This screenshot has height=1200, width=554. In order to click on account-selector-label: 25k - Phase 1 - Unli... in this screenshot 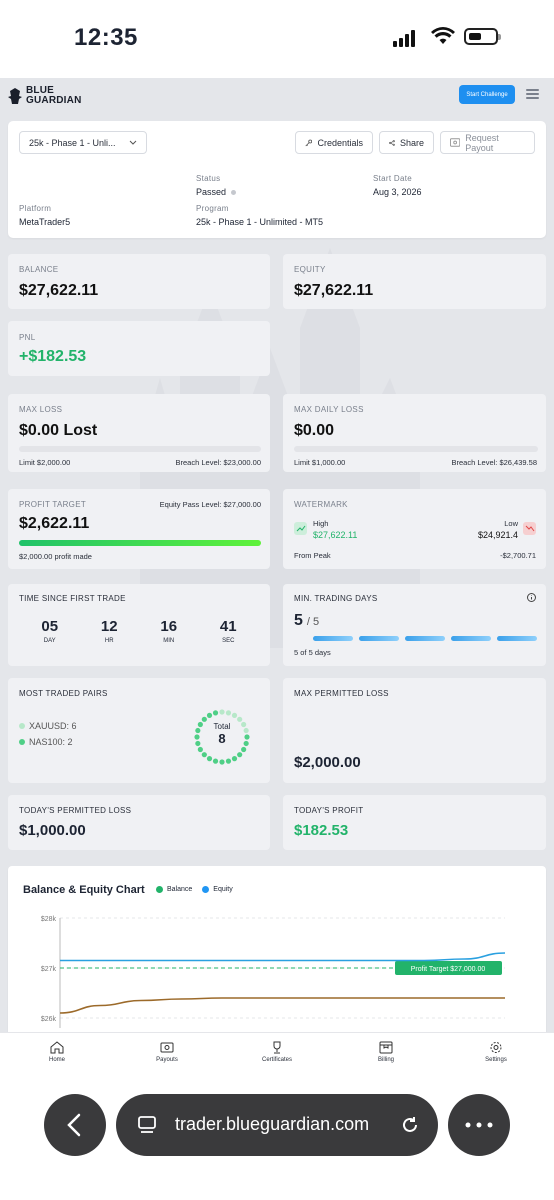, I will do `click(72, 142)`.